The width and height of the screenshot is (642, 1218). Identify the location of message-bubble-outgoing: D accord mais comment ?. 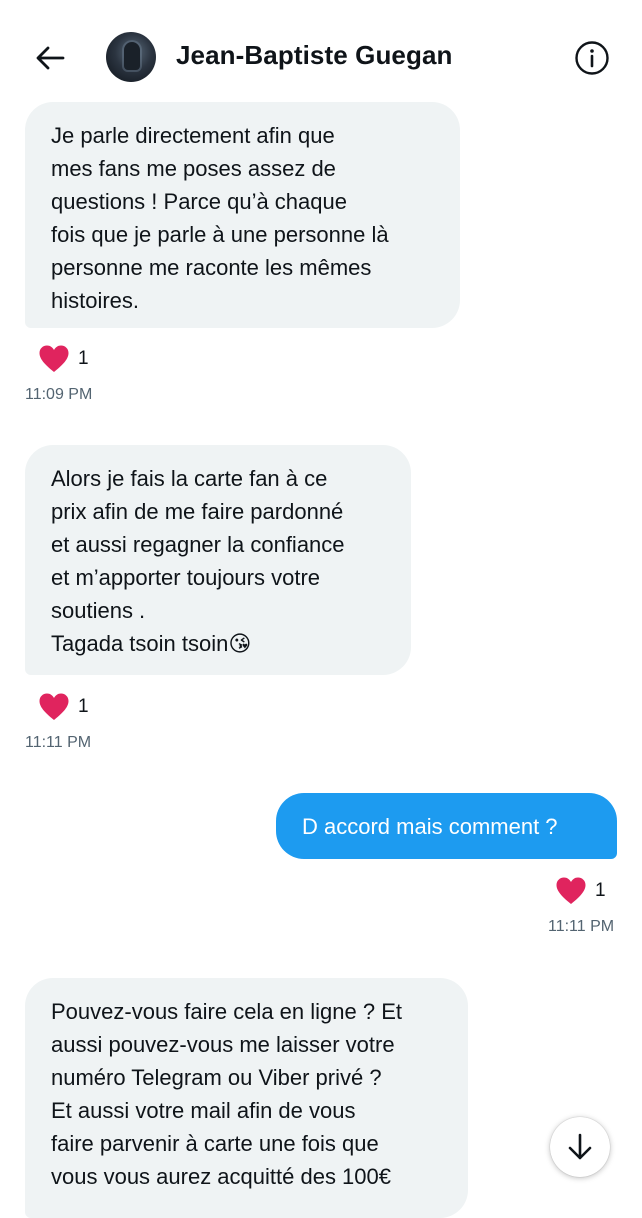
(446, 826).